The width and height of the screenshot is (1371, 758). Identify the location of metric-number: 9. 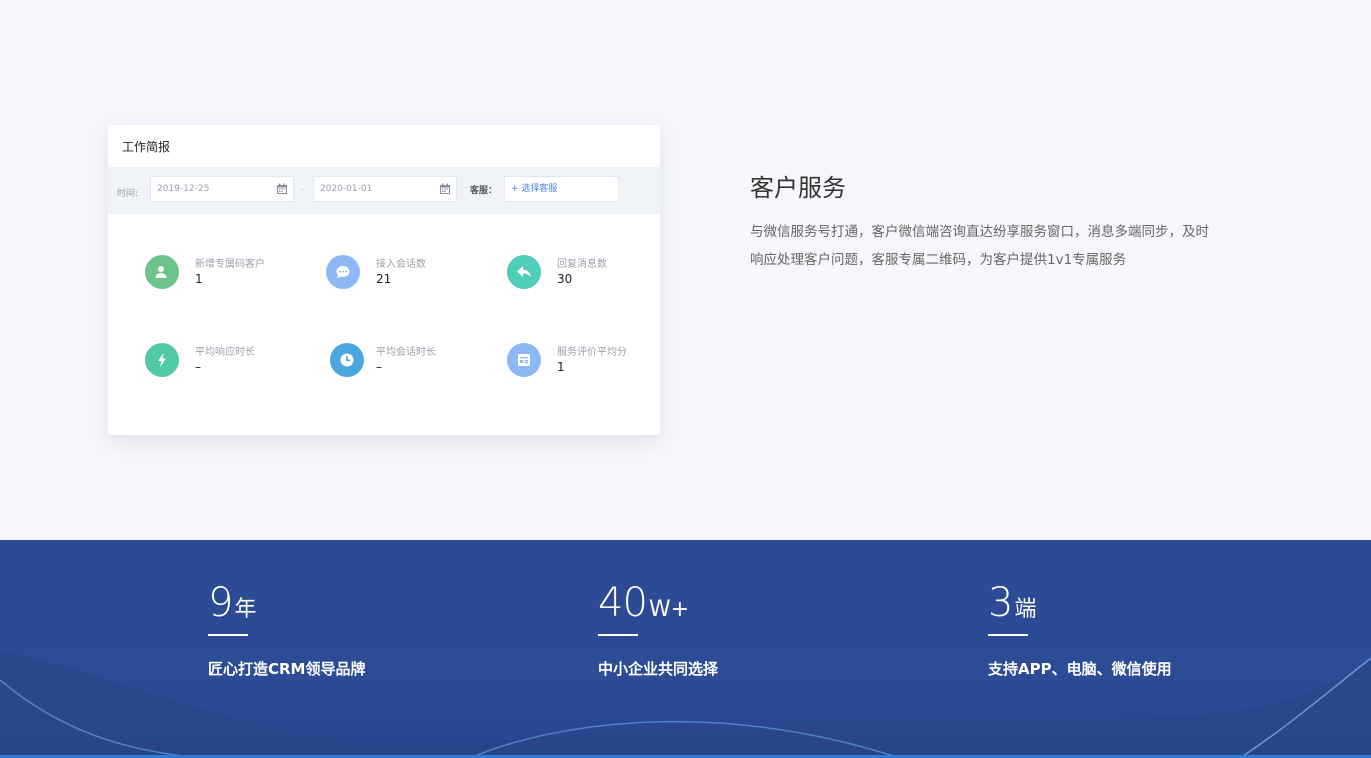
(220, 603).